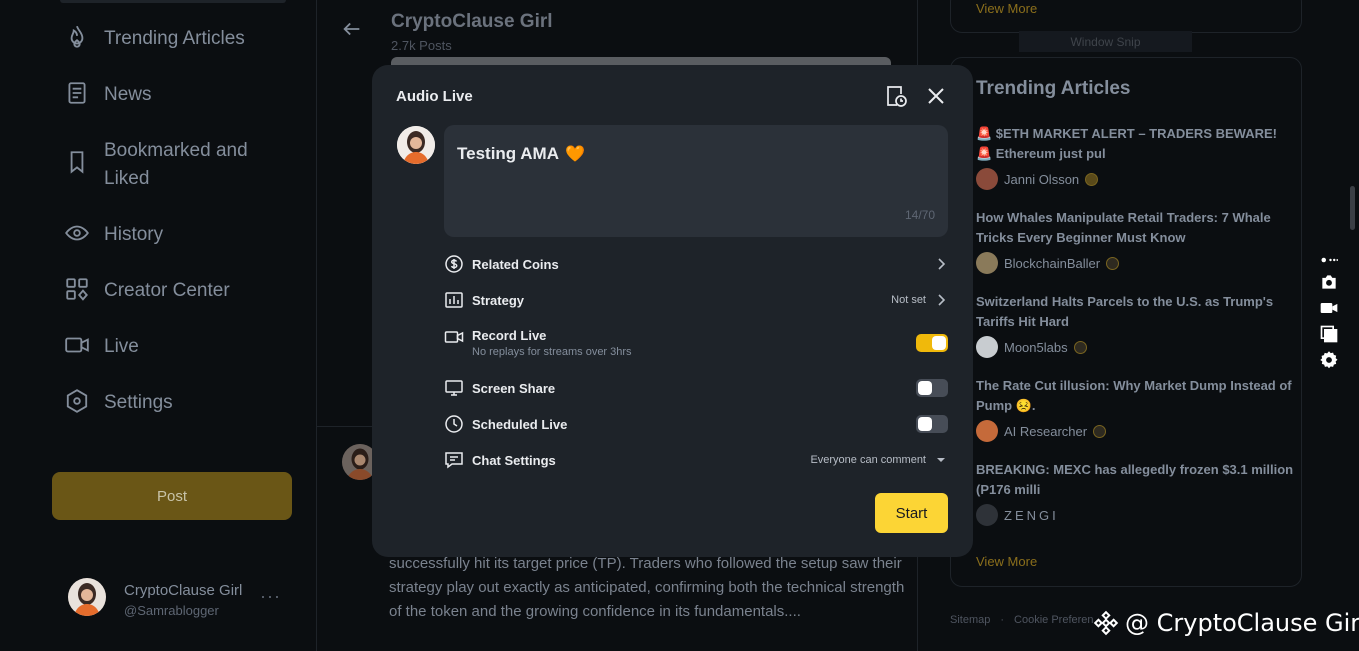 The height and width of the screenshot is (651, 1359). I want to click on bookmark-icon, so click(77, 162).